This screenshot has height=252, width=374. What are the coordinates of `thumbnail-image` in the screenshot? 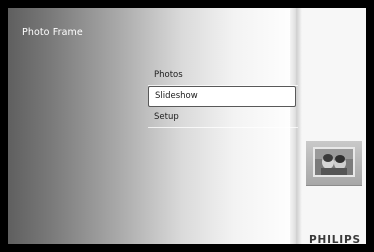 It's located at (334, 162).